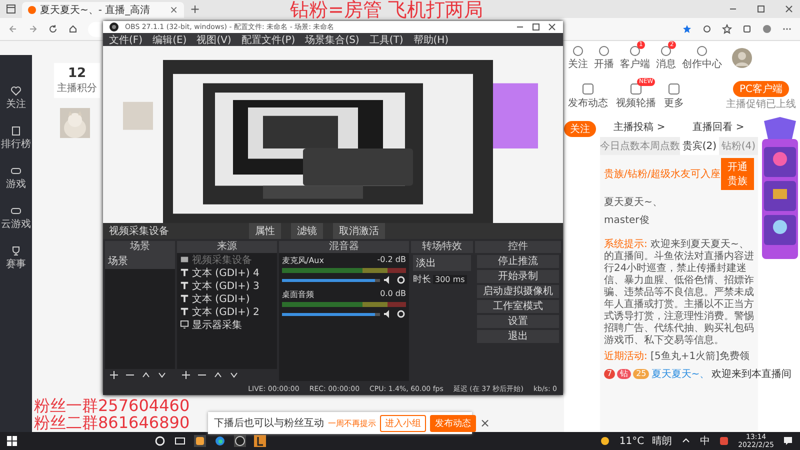 This screenshot has width=800, height=450. Describe the element at coordinates (679, 202) in the screenshot. I see `member-name: 夏天夏天~、` at that location.